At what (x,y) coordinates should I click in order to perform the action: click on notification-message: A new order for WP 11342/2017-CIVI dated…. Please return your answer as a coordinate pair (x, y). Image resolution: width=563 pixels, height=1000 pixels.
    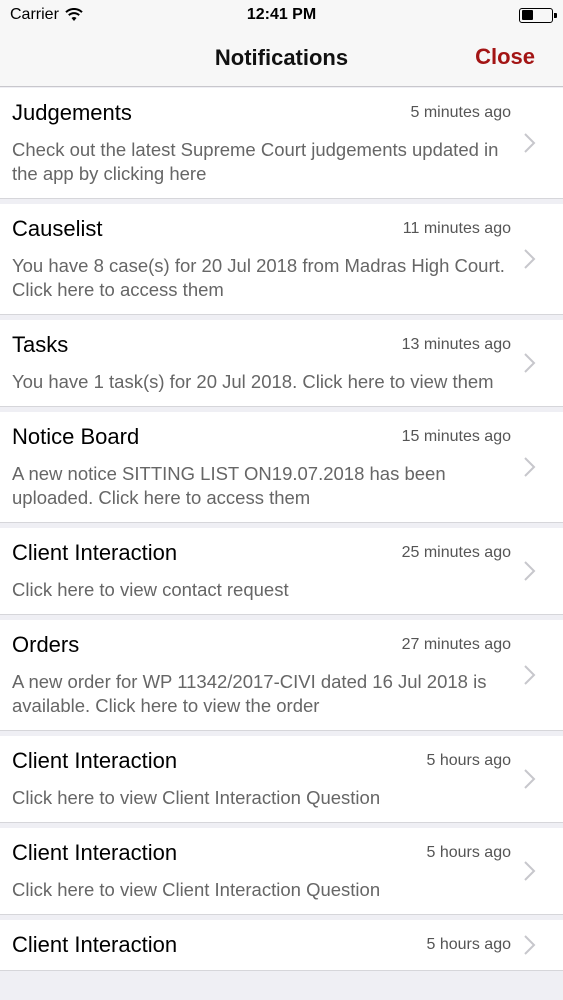
    Looking at the image, I should click on (249, 693).